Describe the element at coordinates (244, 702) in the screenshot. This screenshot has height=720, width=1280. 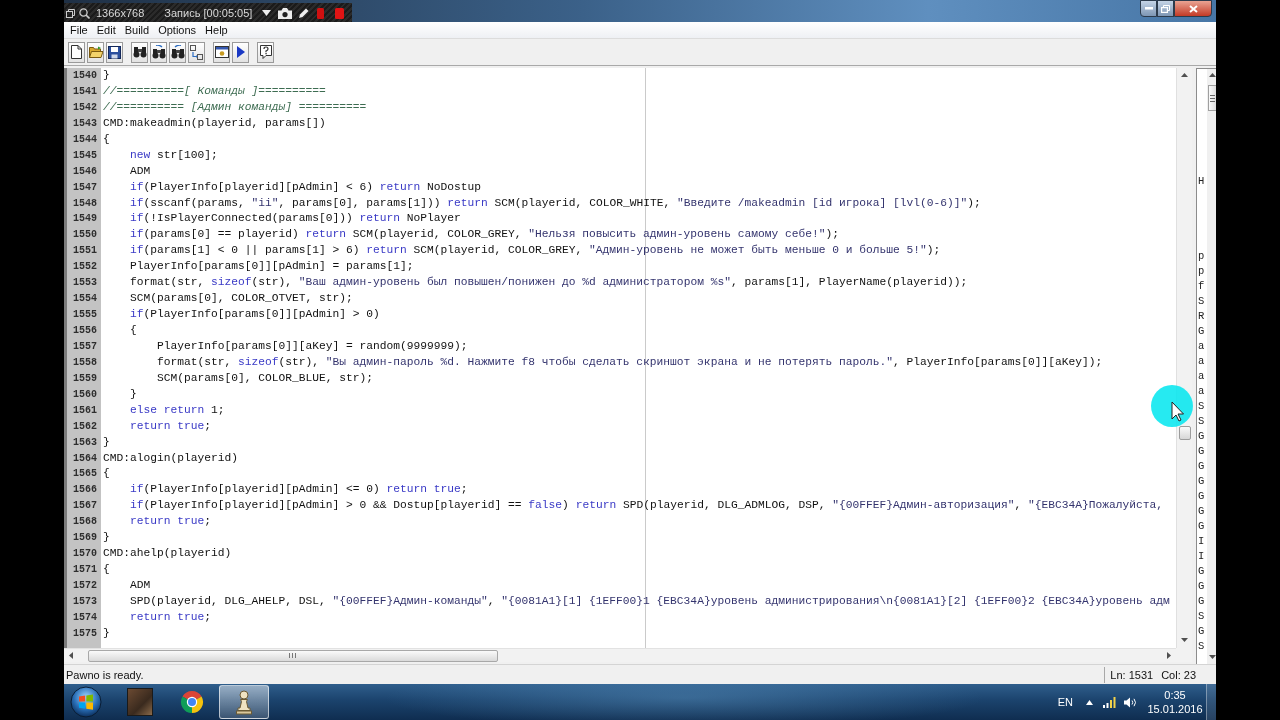
I see `taskbar-app-button` at that location.